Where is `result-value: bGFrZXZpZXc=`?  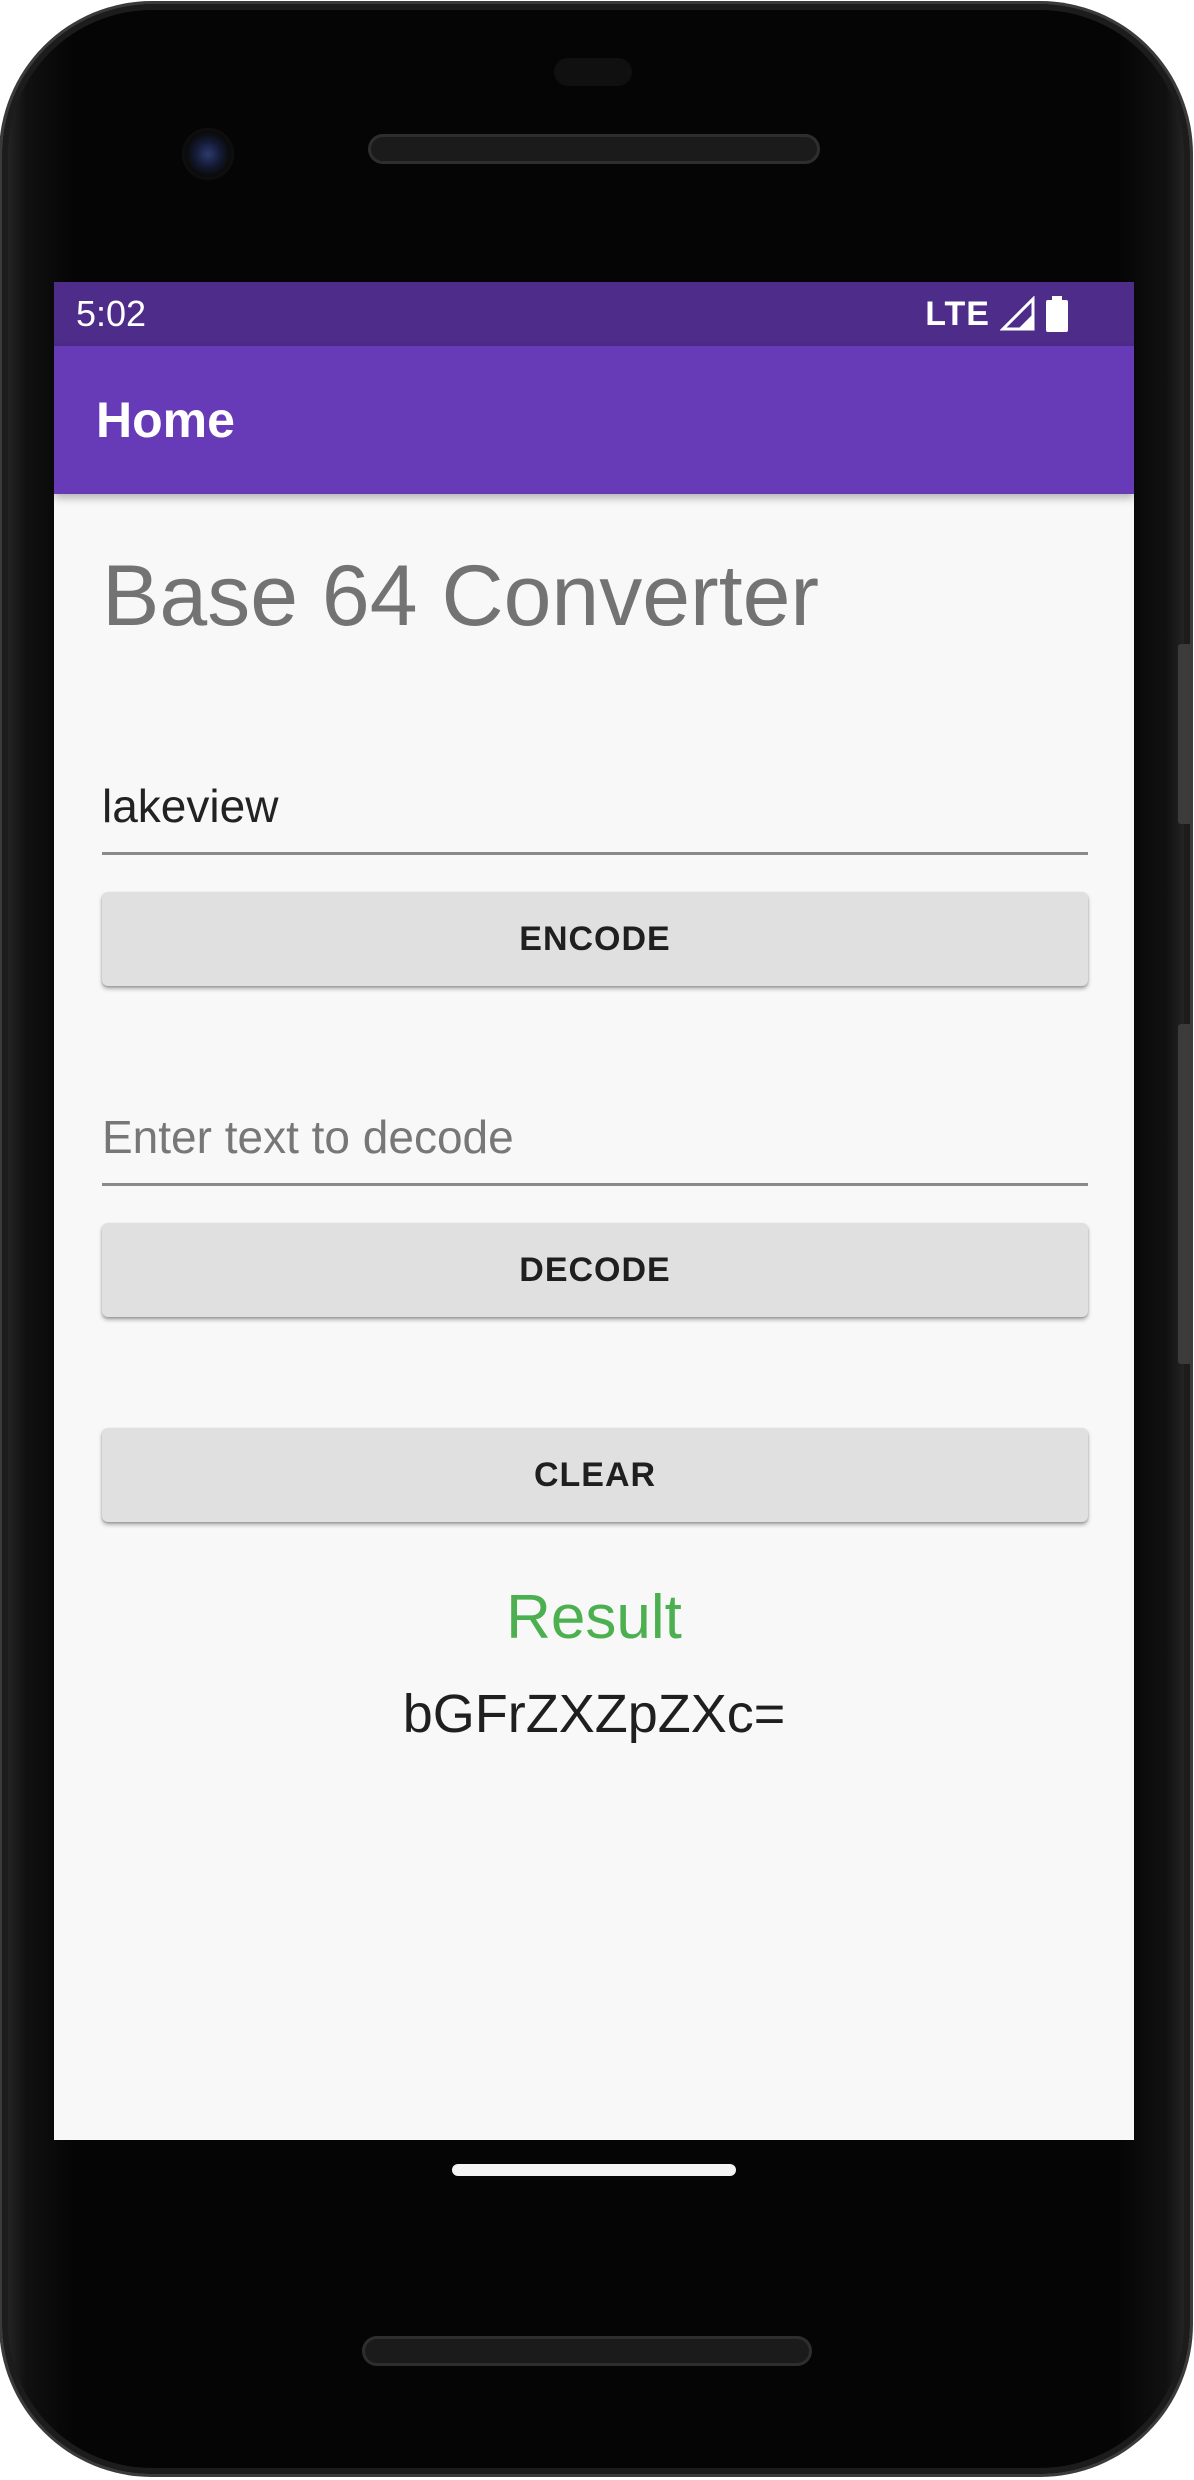
result-value: bGFrZXZpZXc= is located at coordinates (594, 1714).